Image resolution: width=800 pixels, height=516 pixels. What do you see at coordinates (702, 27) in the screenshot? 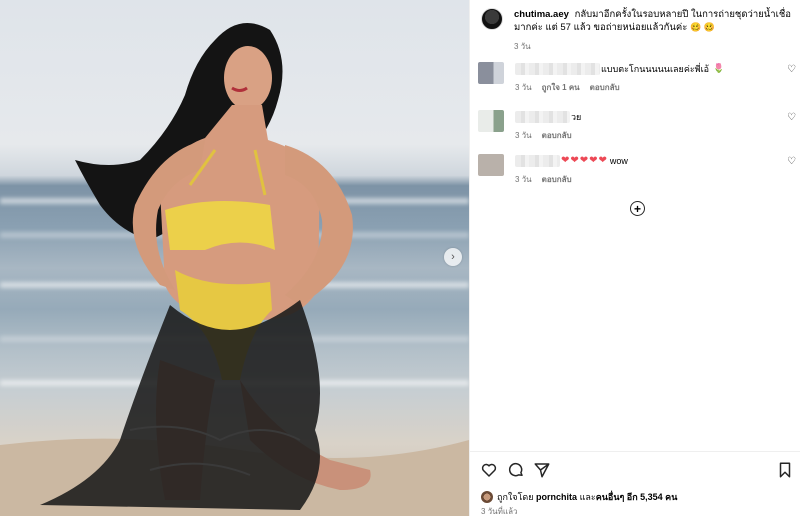
I see `caption-emoji: 🥴 🥴` at bounding box center [702, 27].